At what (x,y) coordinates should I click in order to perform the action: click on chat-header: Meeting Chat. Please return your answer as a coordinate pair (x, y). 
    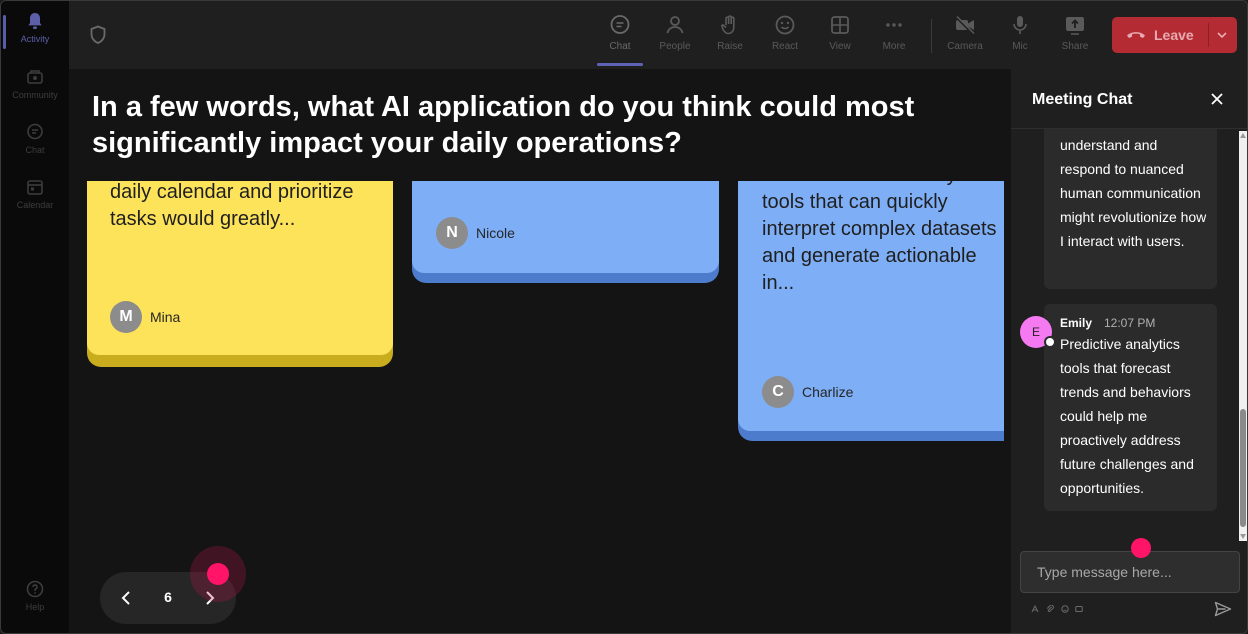
    Looking at the image, I should click on (1129, 99).